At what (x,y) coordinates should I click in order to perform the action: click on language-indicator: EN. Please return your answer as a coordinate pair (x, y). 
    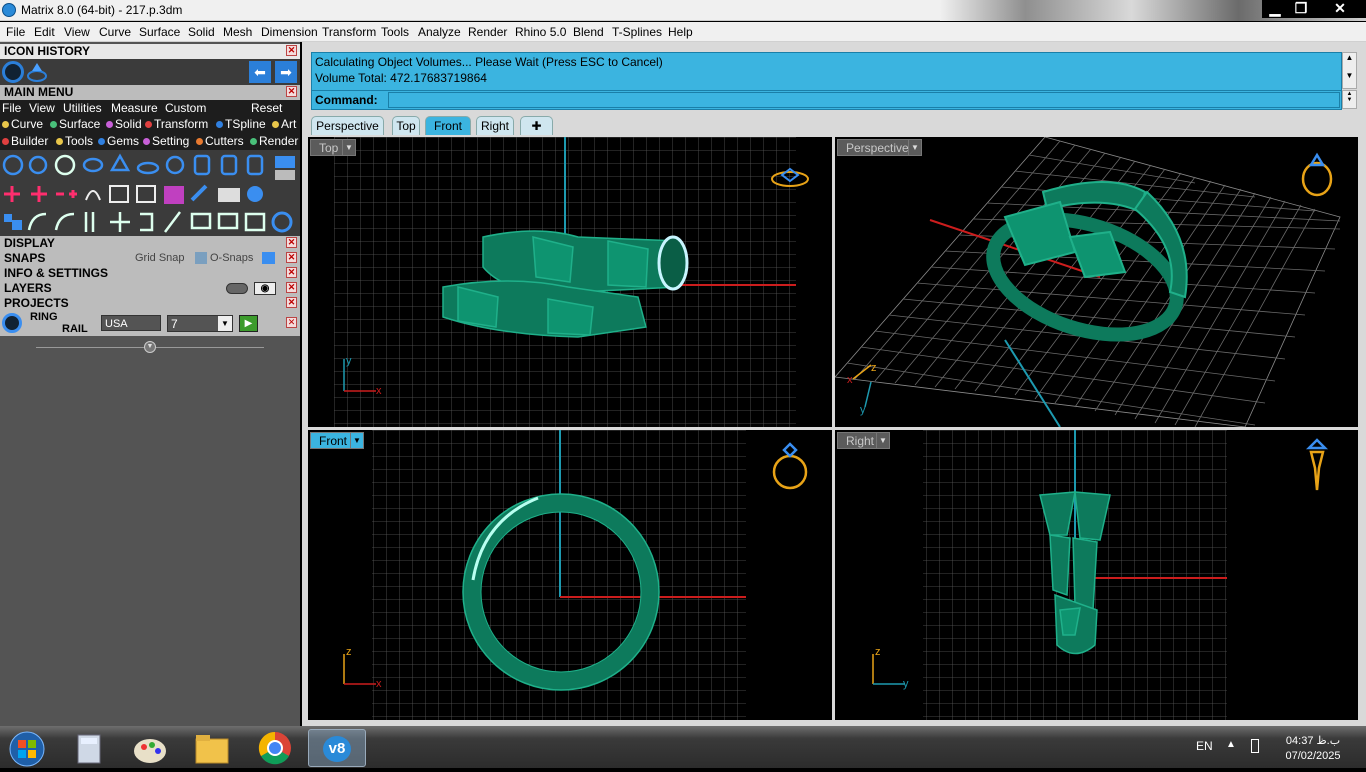
    Looking at the image, I should click on (1204, 746).